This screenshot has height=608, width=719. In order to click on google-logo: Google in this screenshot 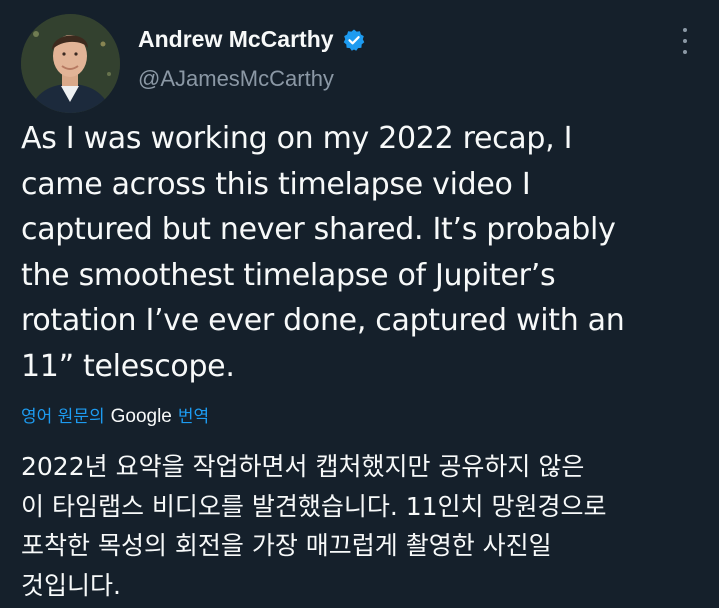, I will do `click(141, 416)`.